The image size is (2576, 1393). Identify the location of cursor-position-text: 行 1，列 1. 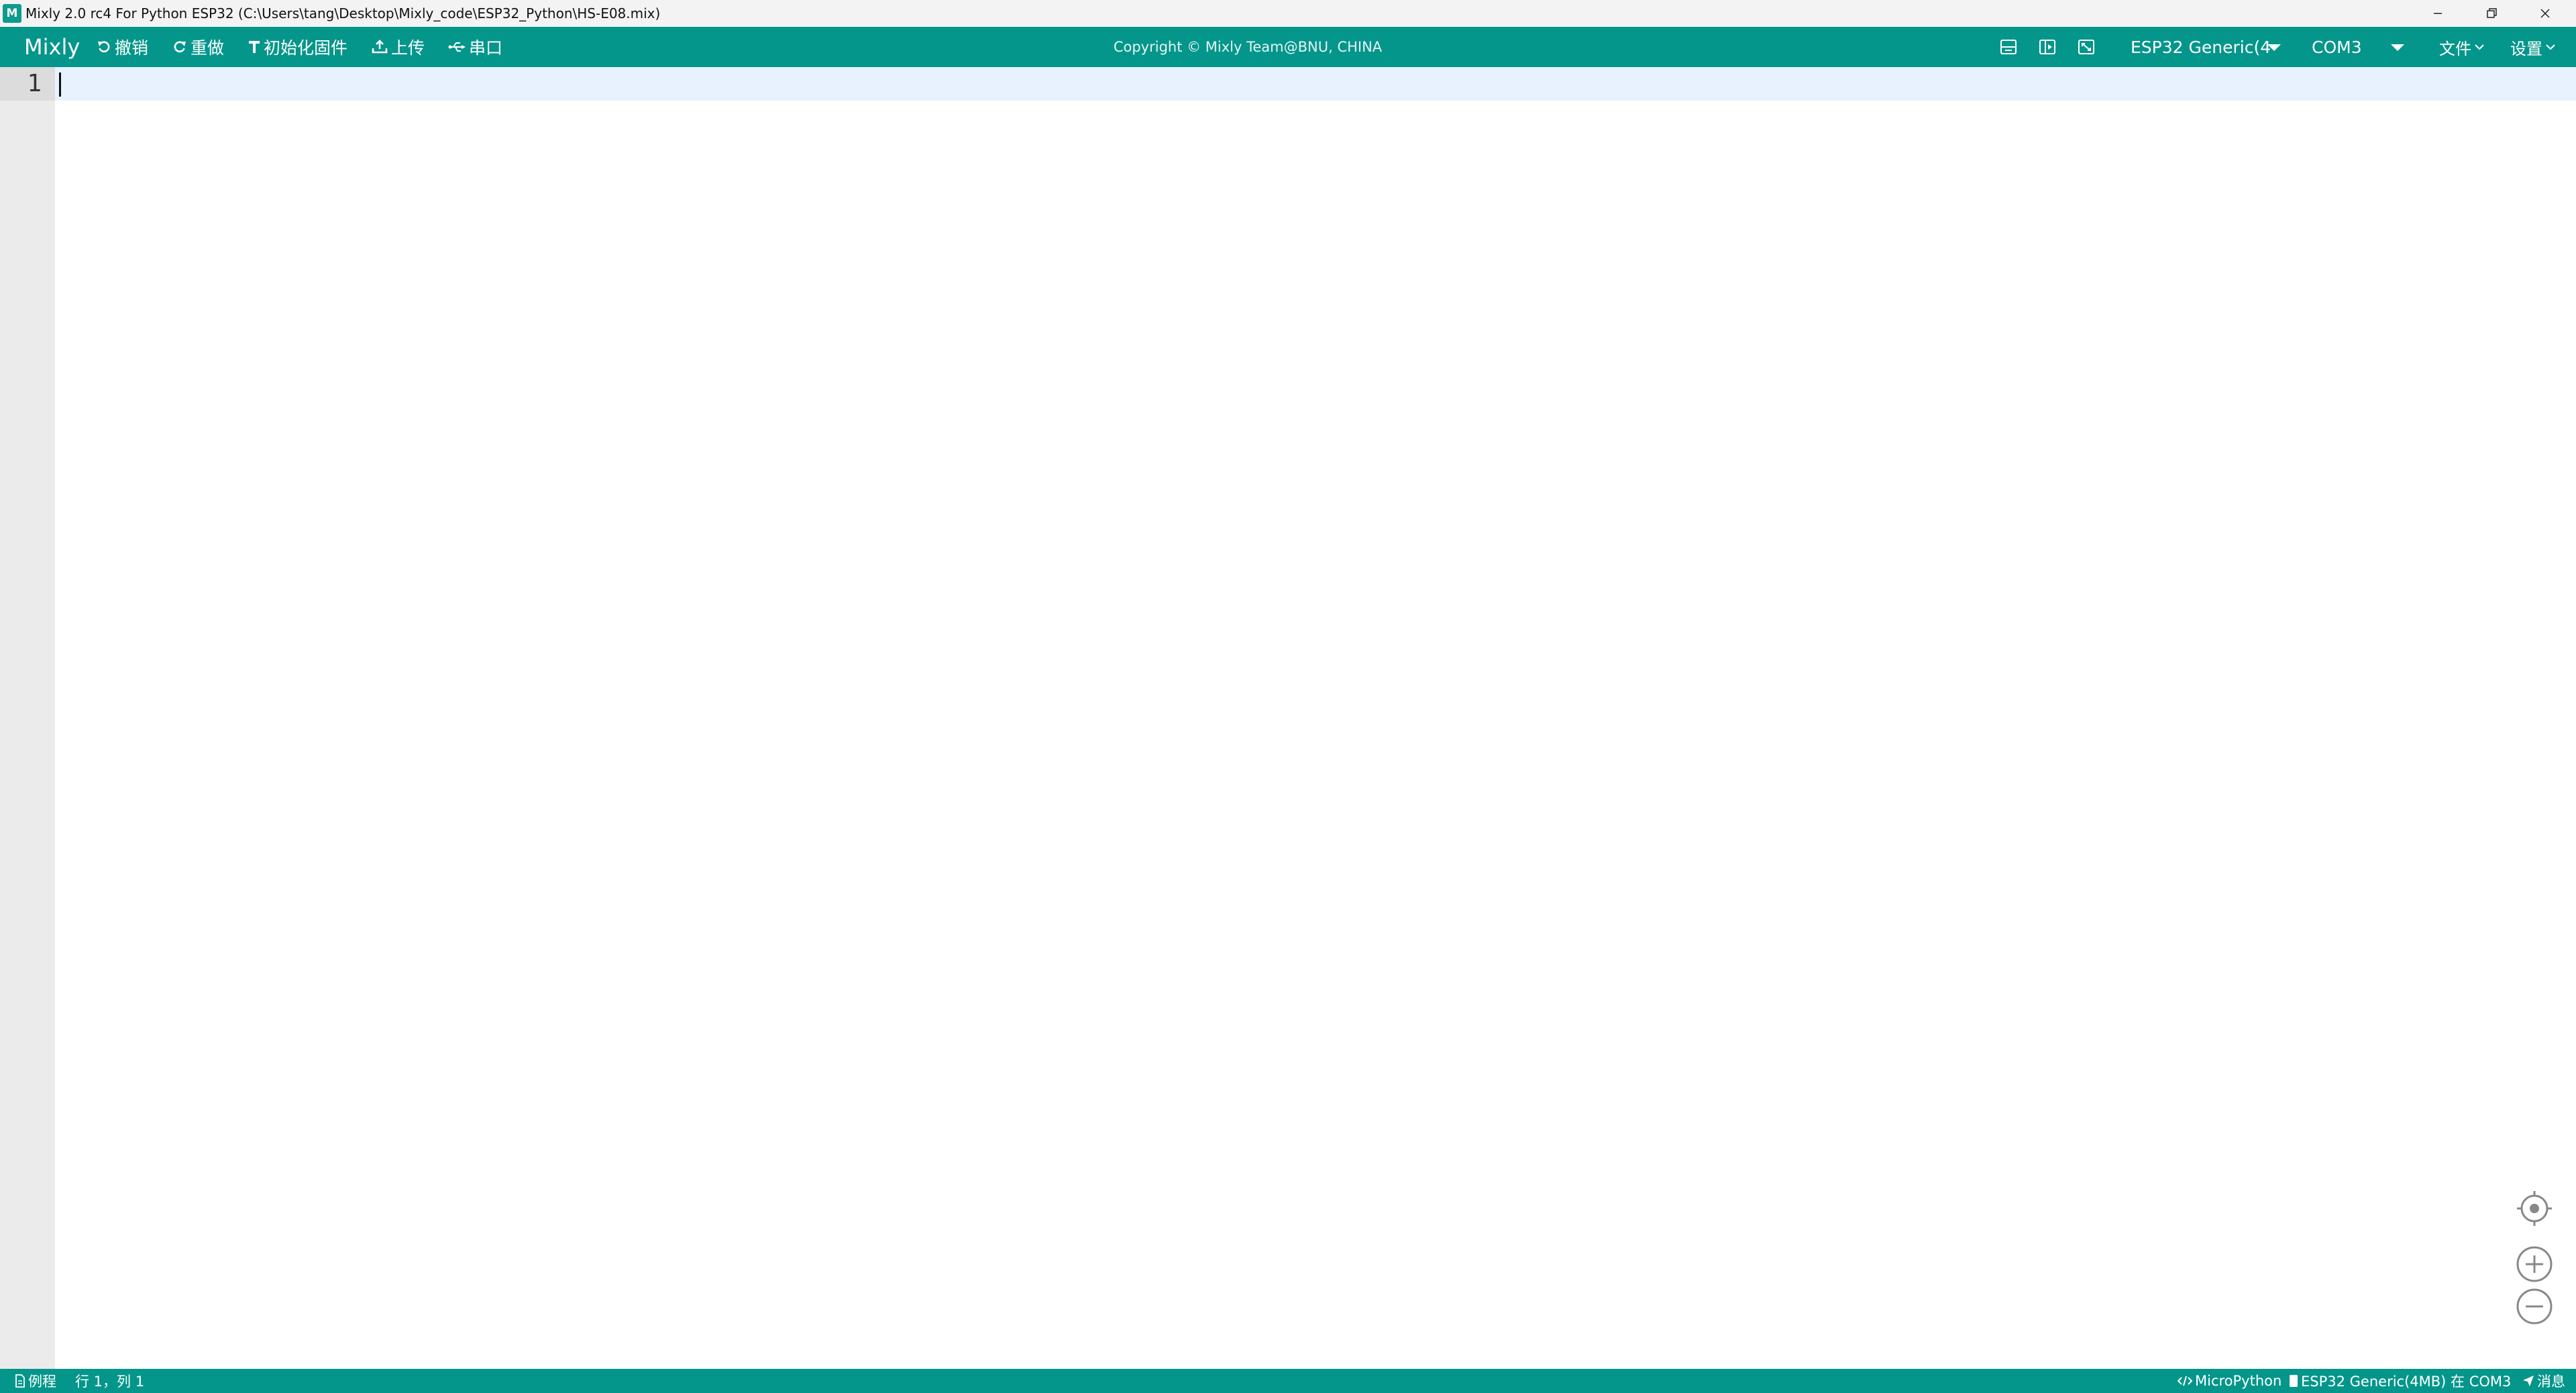
(110, 1382).